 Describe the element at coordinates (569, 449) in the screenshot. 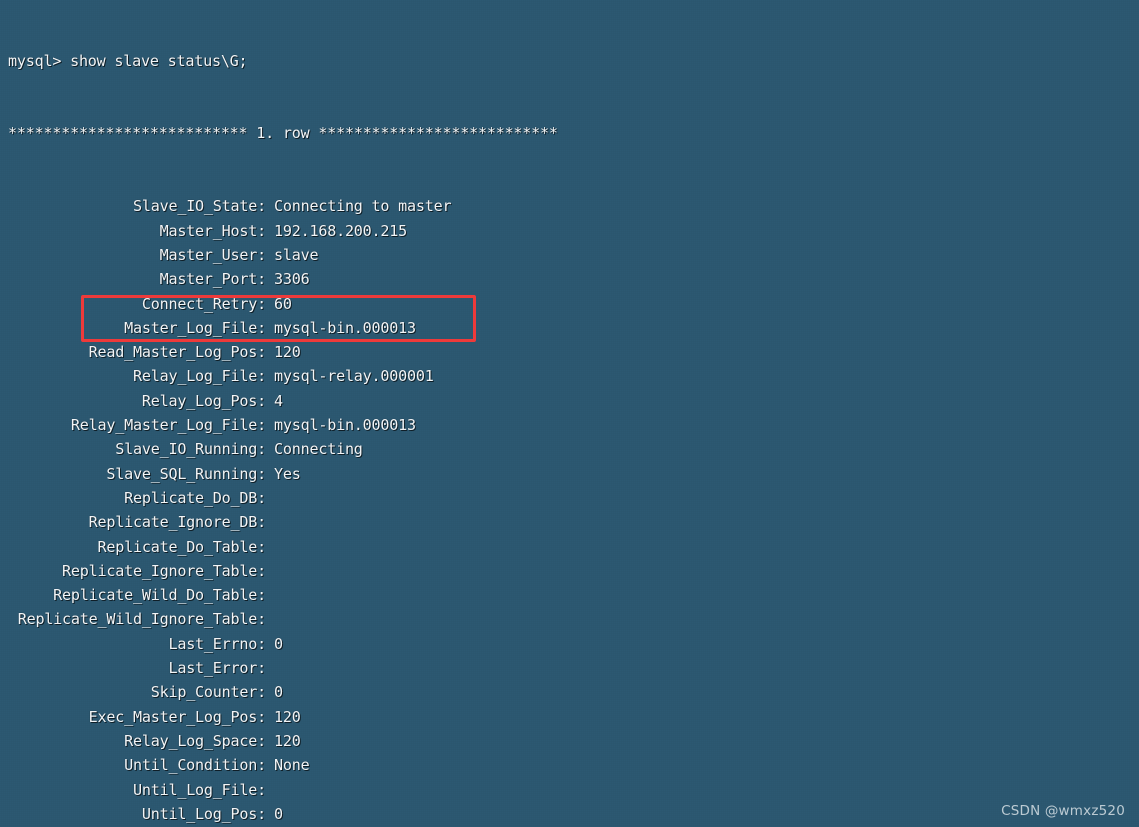

I see `status-row: Slave_IO_Running: Connecting` at that location.